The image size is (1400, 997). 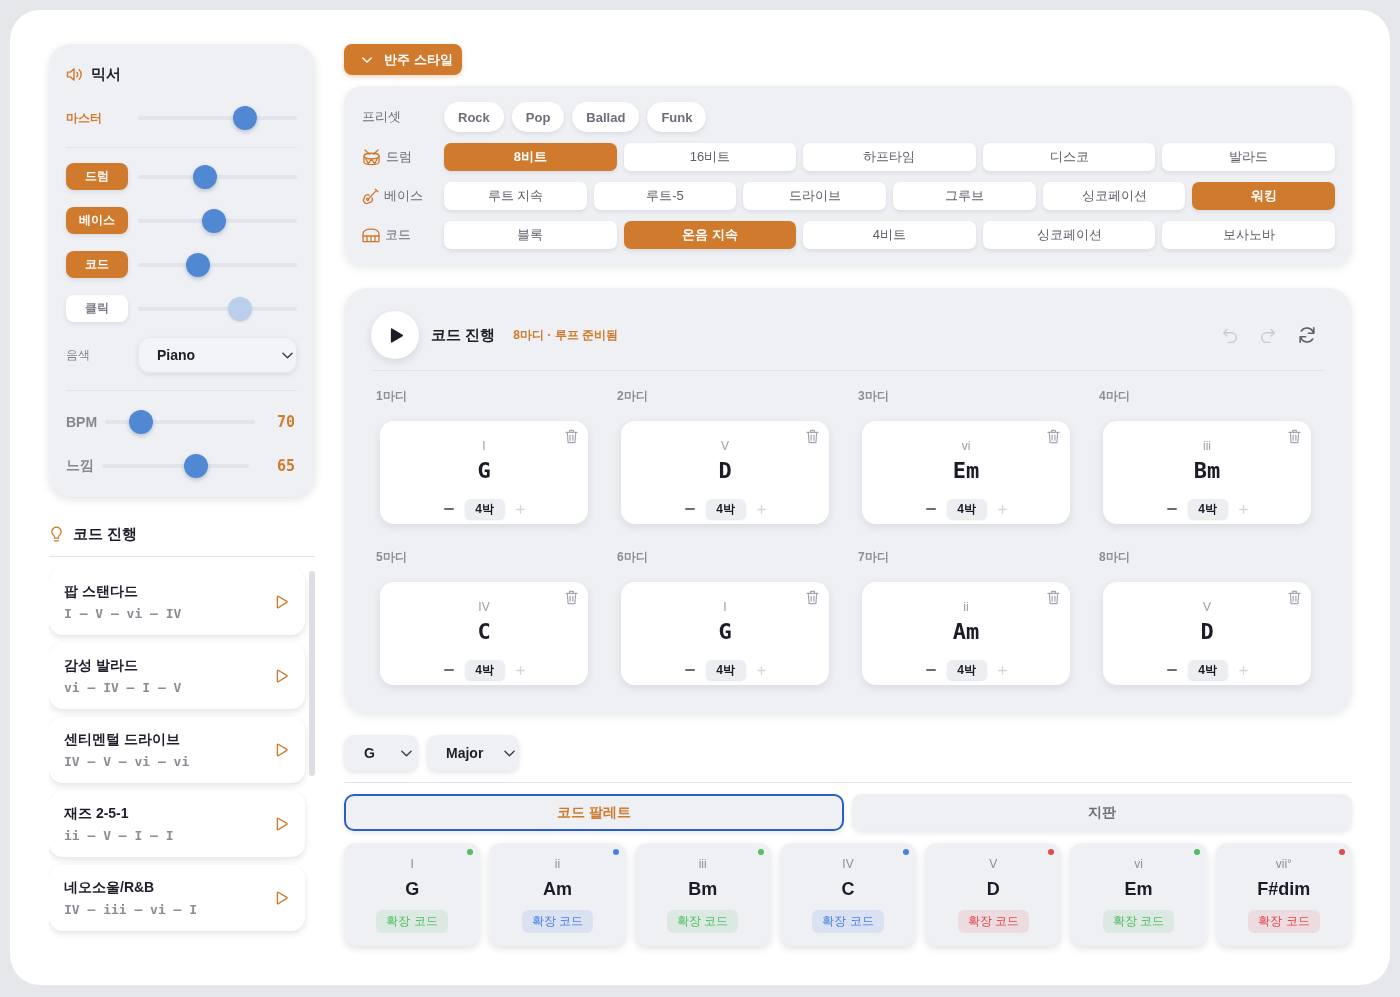 What do you see at coordinates (515, 196) in the screenshot?
I see `style-option-button: 루트 지속` at bounding box center [515, 196].